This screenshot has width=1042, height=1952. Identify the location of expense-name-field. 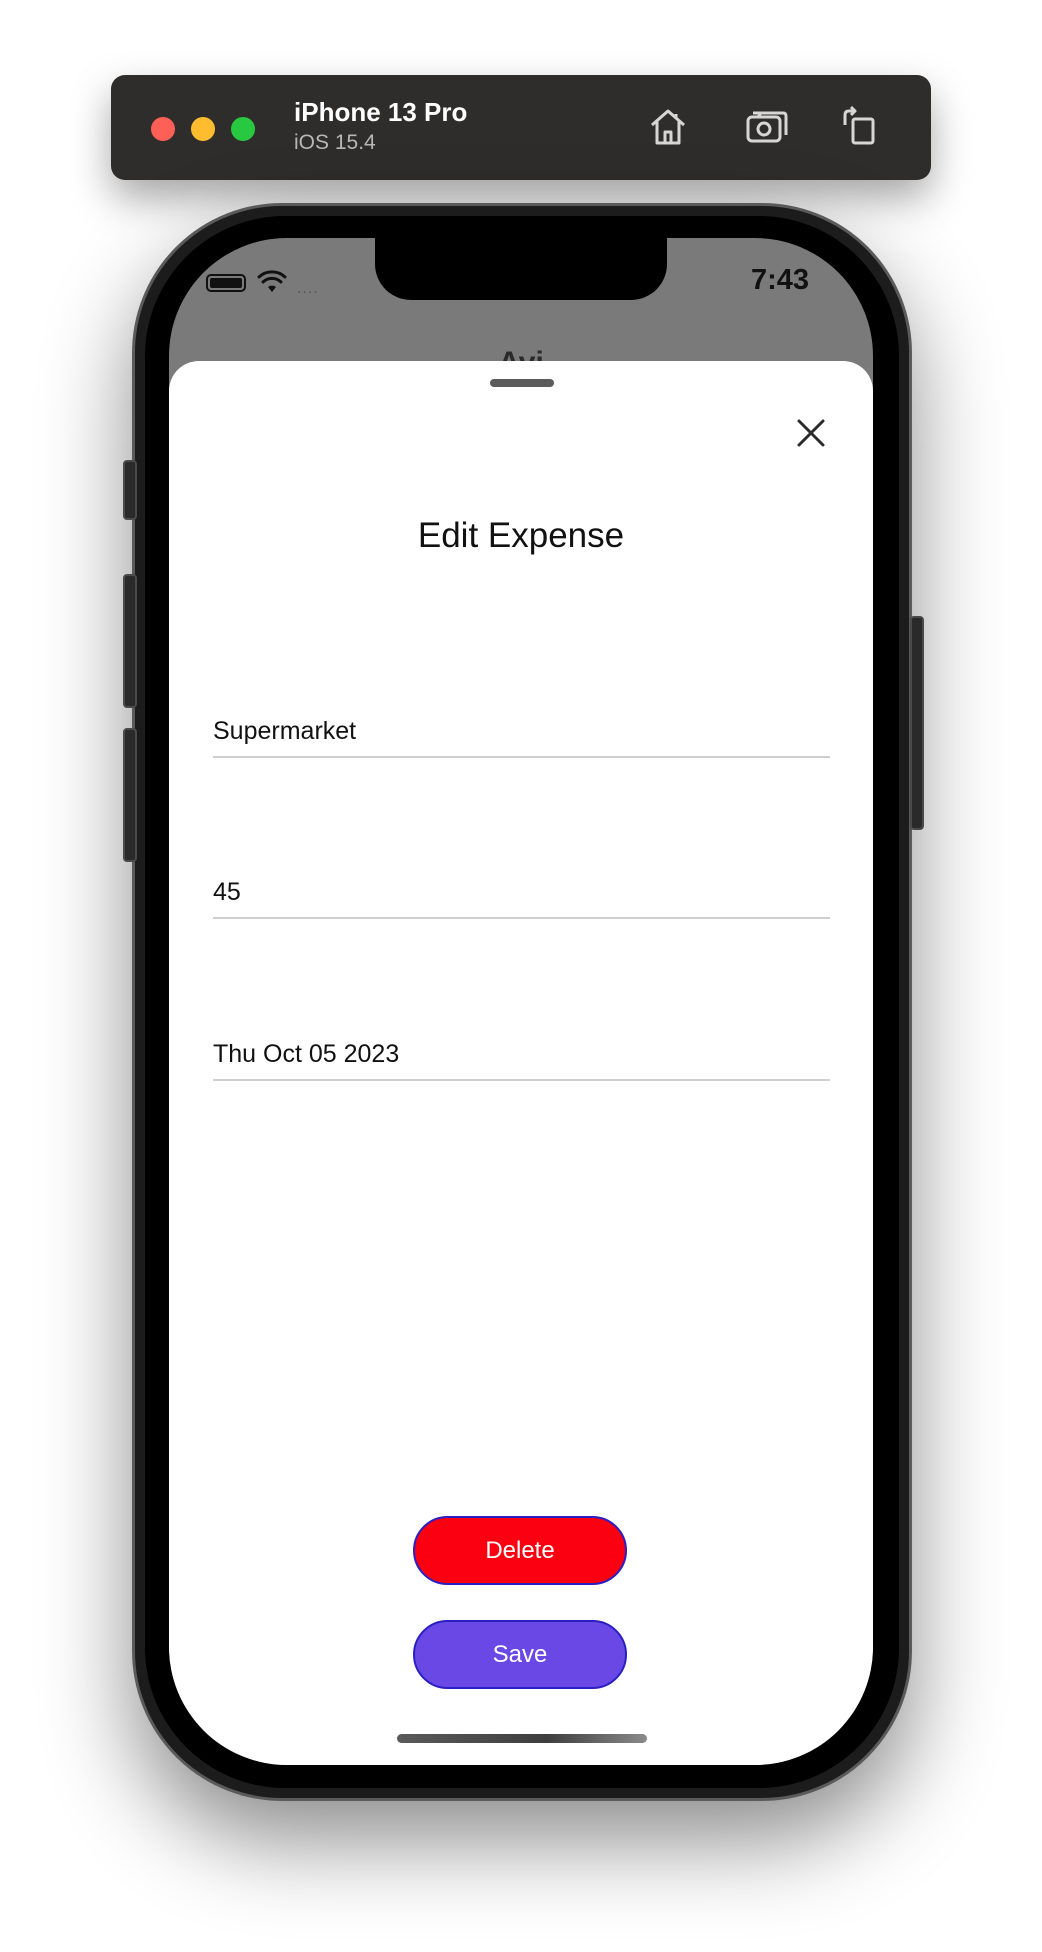
(521, 727).